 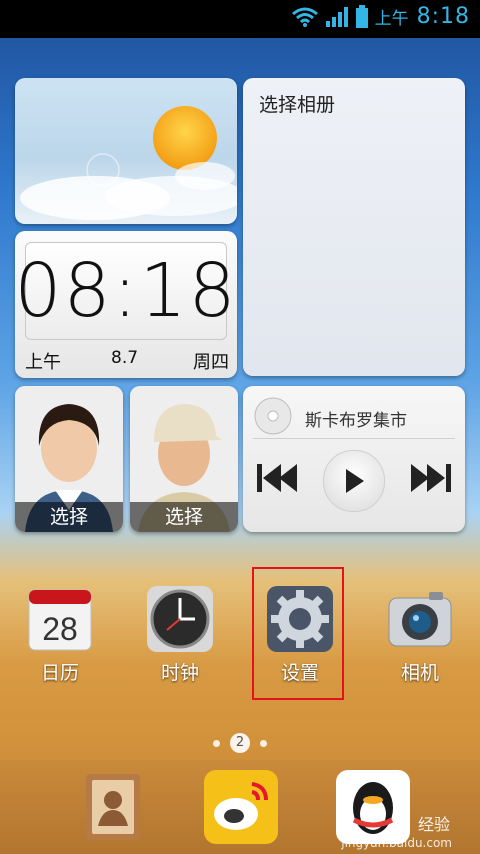 I want to click on calendar-icon: 28, so click(x=60, y=619).